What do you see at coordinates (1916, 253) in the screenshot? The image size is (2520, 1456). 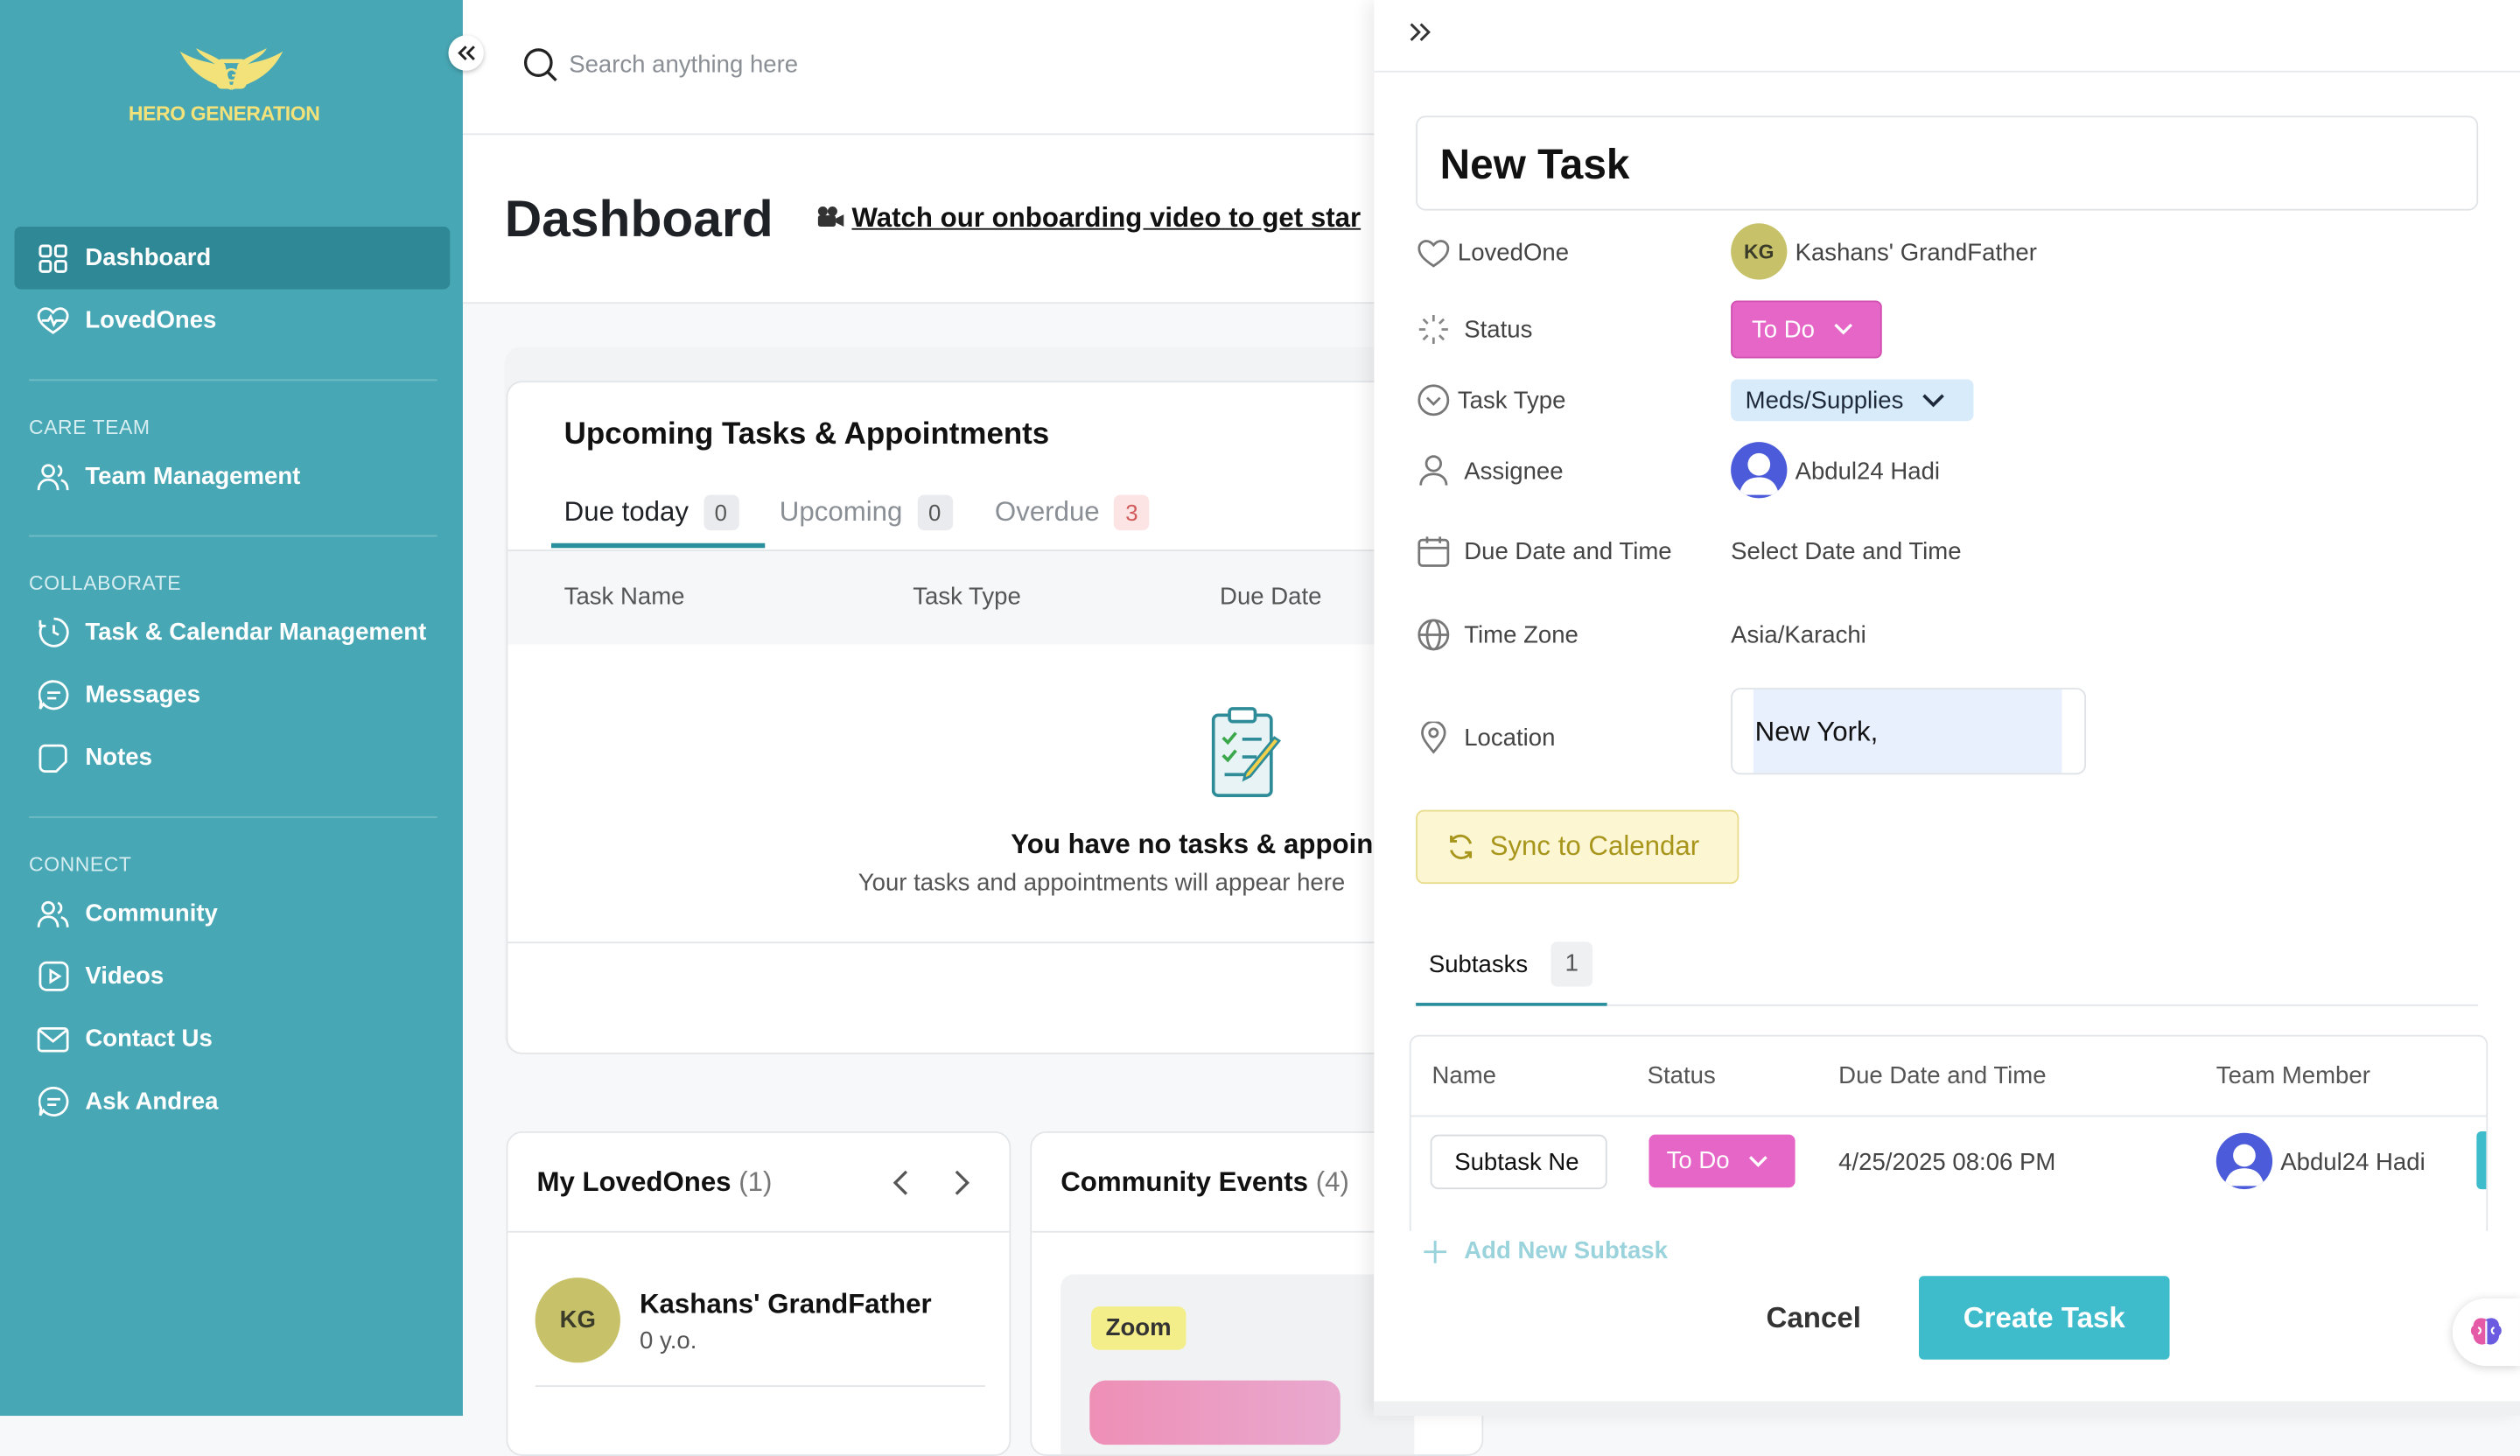 I see `lovedone-value: Kashans' GrandFather` at bounding box center [1916, 253].